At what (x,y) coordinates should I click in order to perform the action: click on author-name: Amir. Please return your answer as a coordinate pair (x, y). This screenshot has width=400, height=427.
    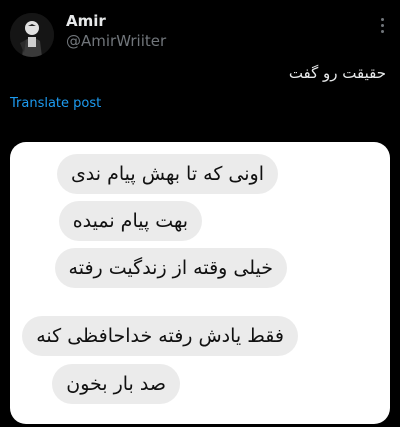
    Looking at the image, I should click on (86, 21).